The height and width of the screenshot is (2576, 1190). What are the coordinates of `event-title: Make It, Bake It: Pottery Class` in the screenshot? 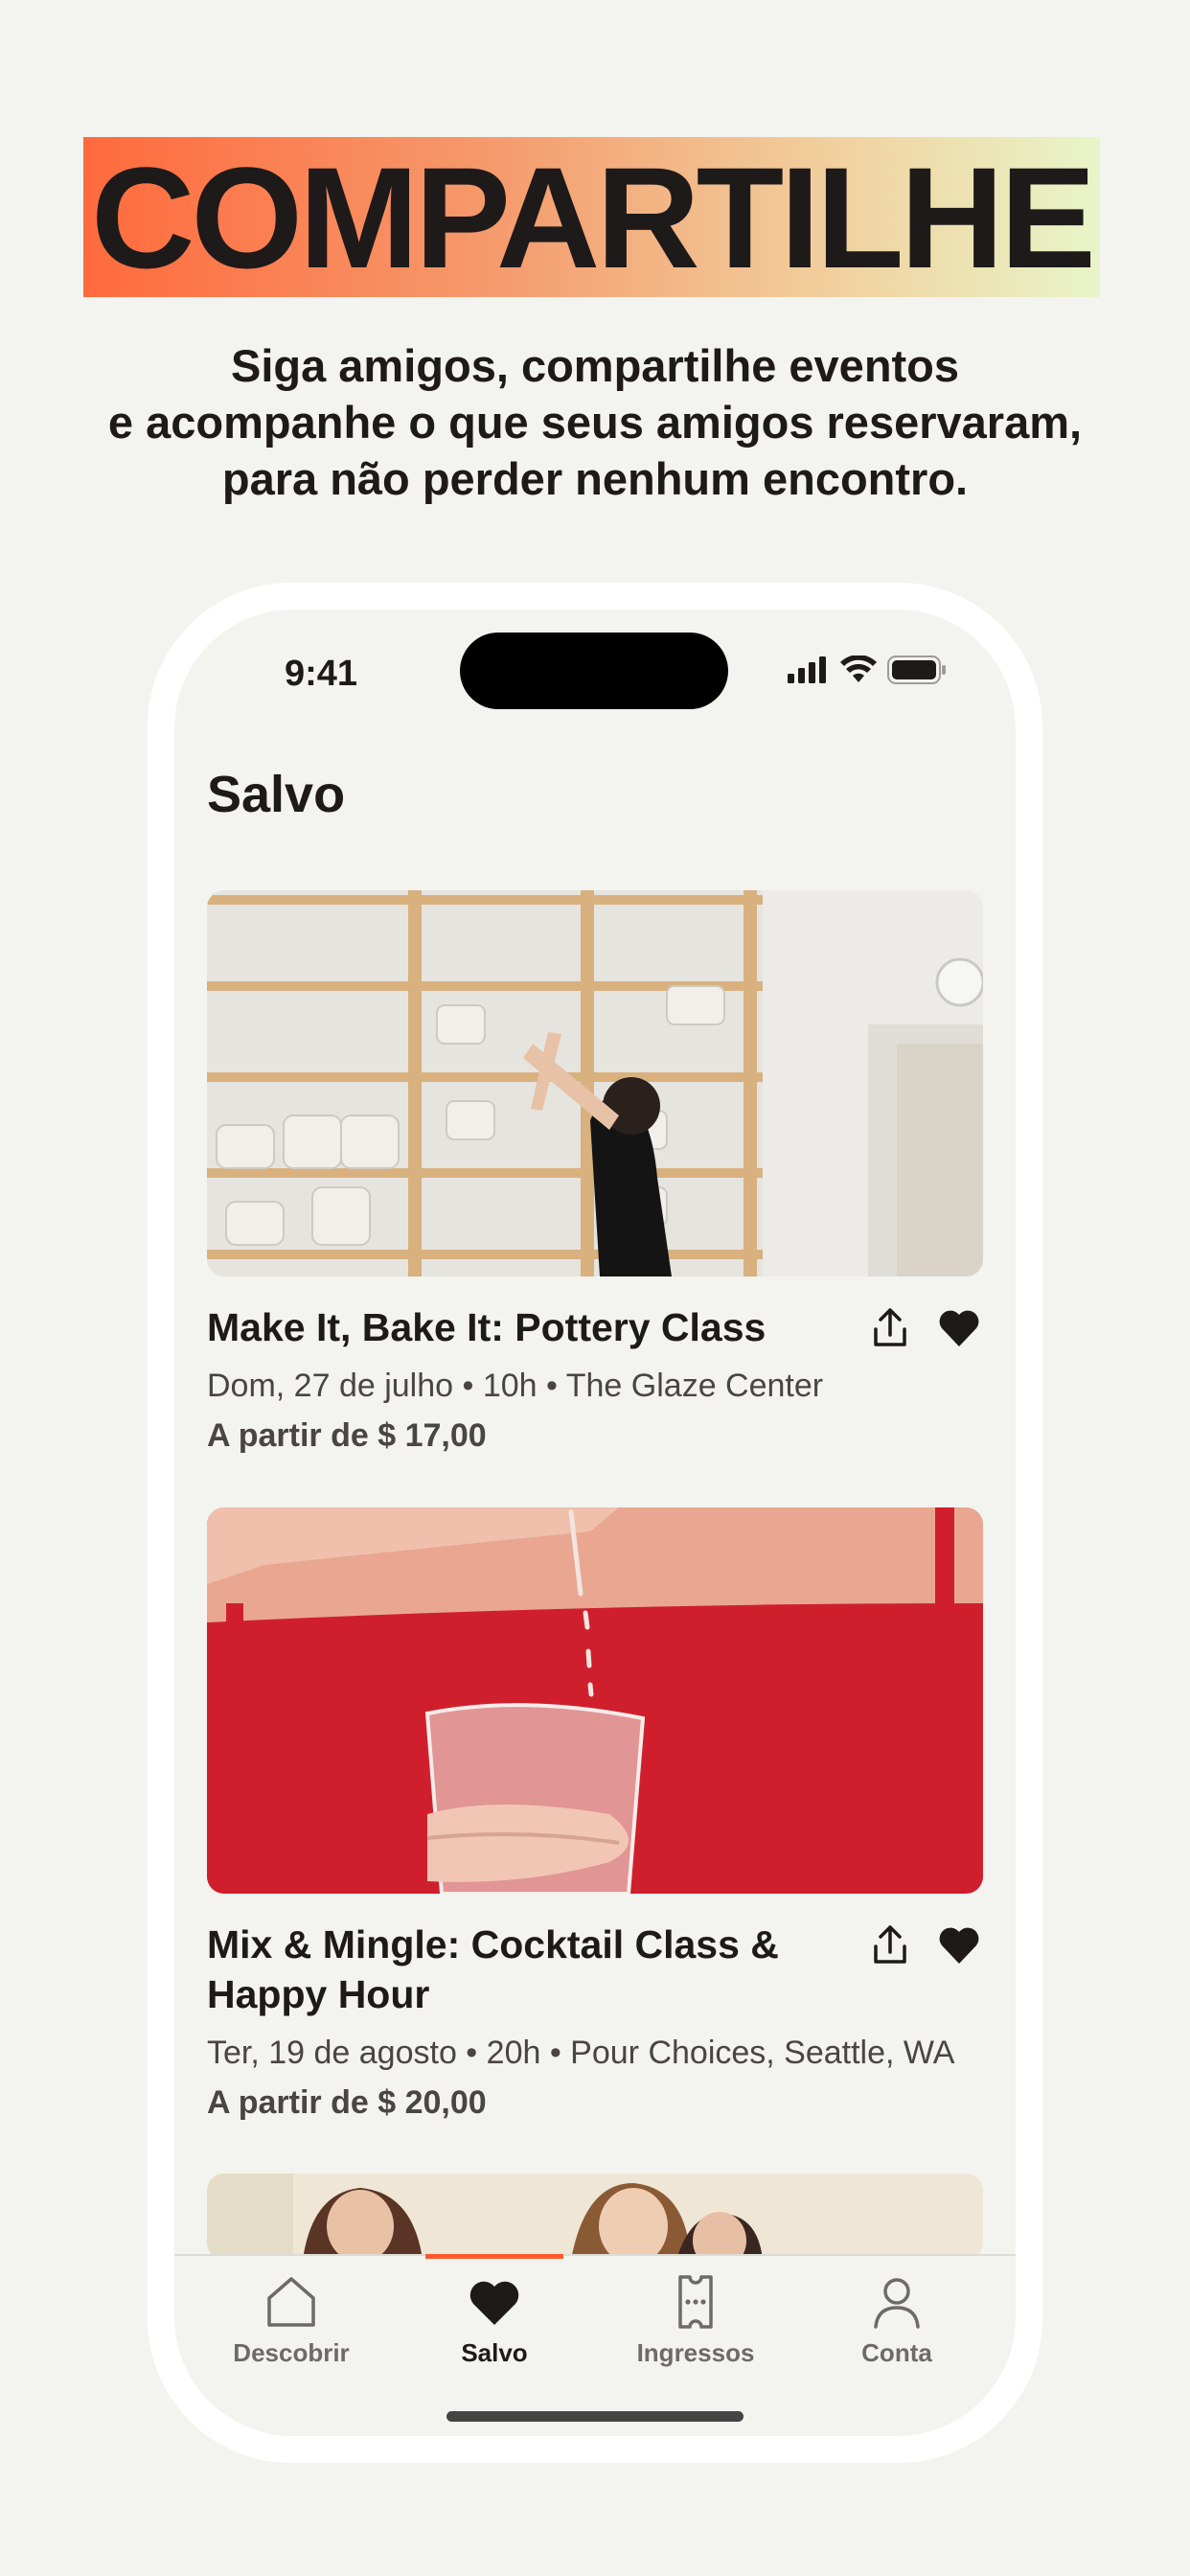 It's located at (532, 1327).